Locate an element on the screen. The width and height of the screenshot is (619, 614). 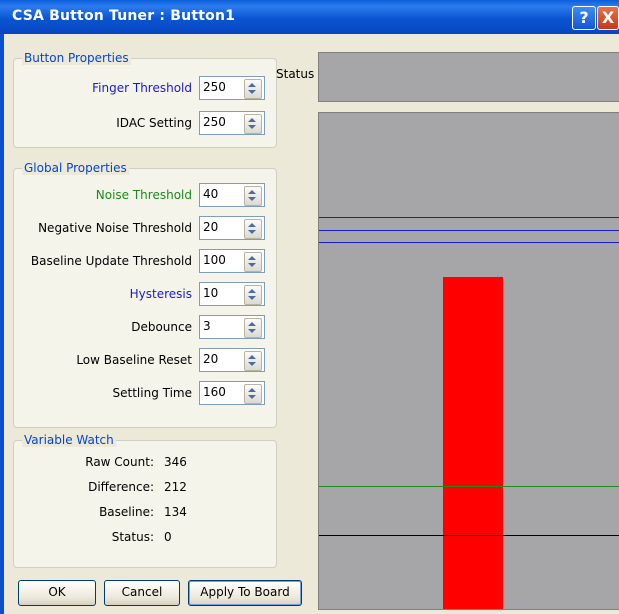
low-baseline-reset-value: 20 is located at coordinates (210, 359).